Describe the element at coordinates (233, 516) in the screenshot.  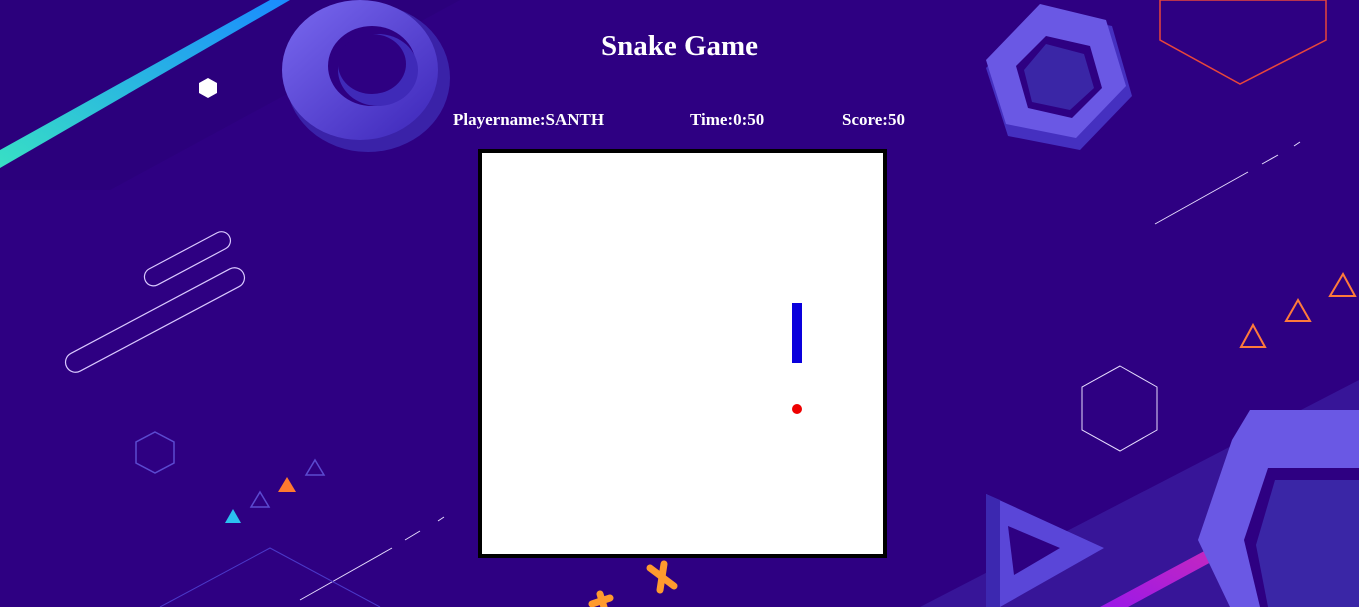
I see `tri-cyan` at that location.